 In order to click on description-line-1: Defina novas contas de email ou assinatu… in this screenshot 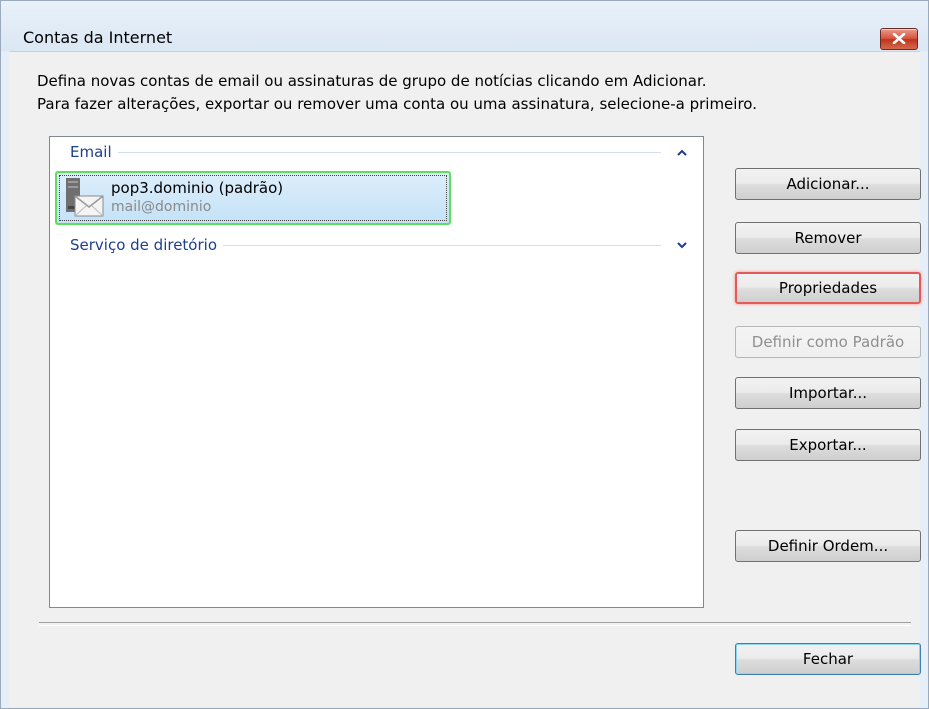, I will do `click(372, 81)`.